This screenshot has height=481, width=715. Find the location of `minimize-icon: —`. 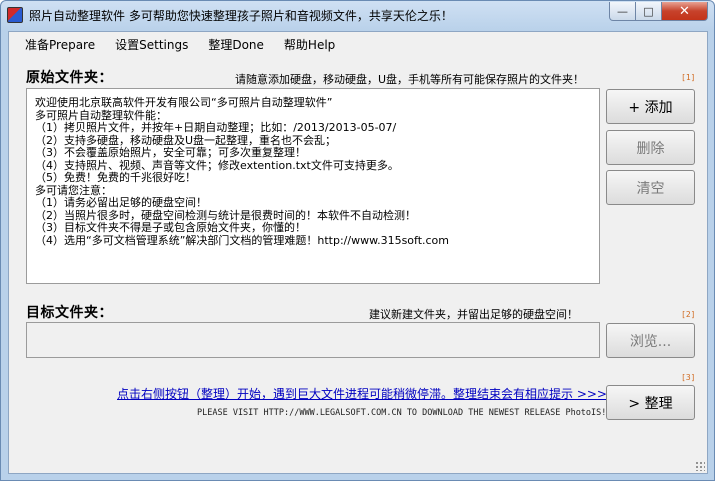

minimize-icon: — is located at coordinates (622, 11).